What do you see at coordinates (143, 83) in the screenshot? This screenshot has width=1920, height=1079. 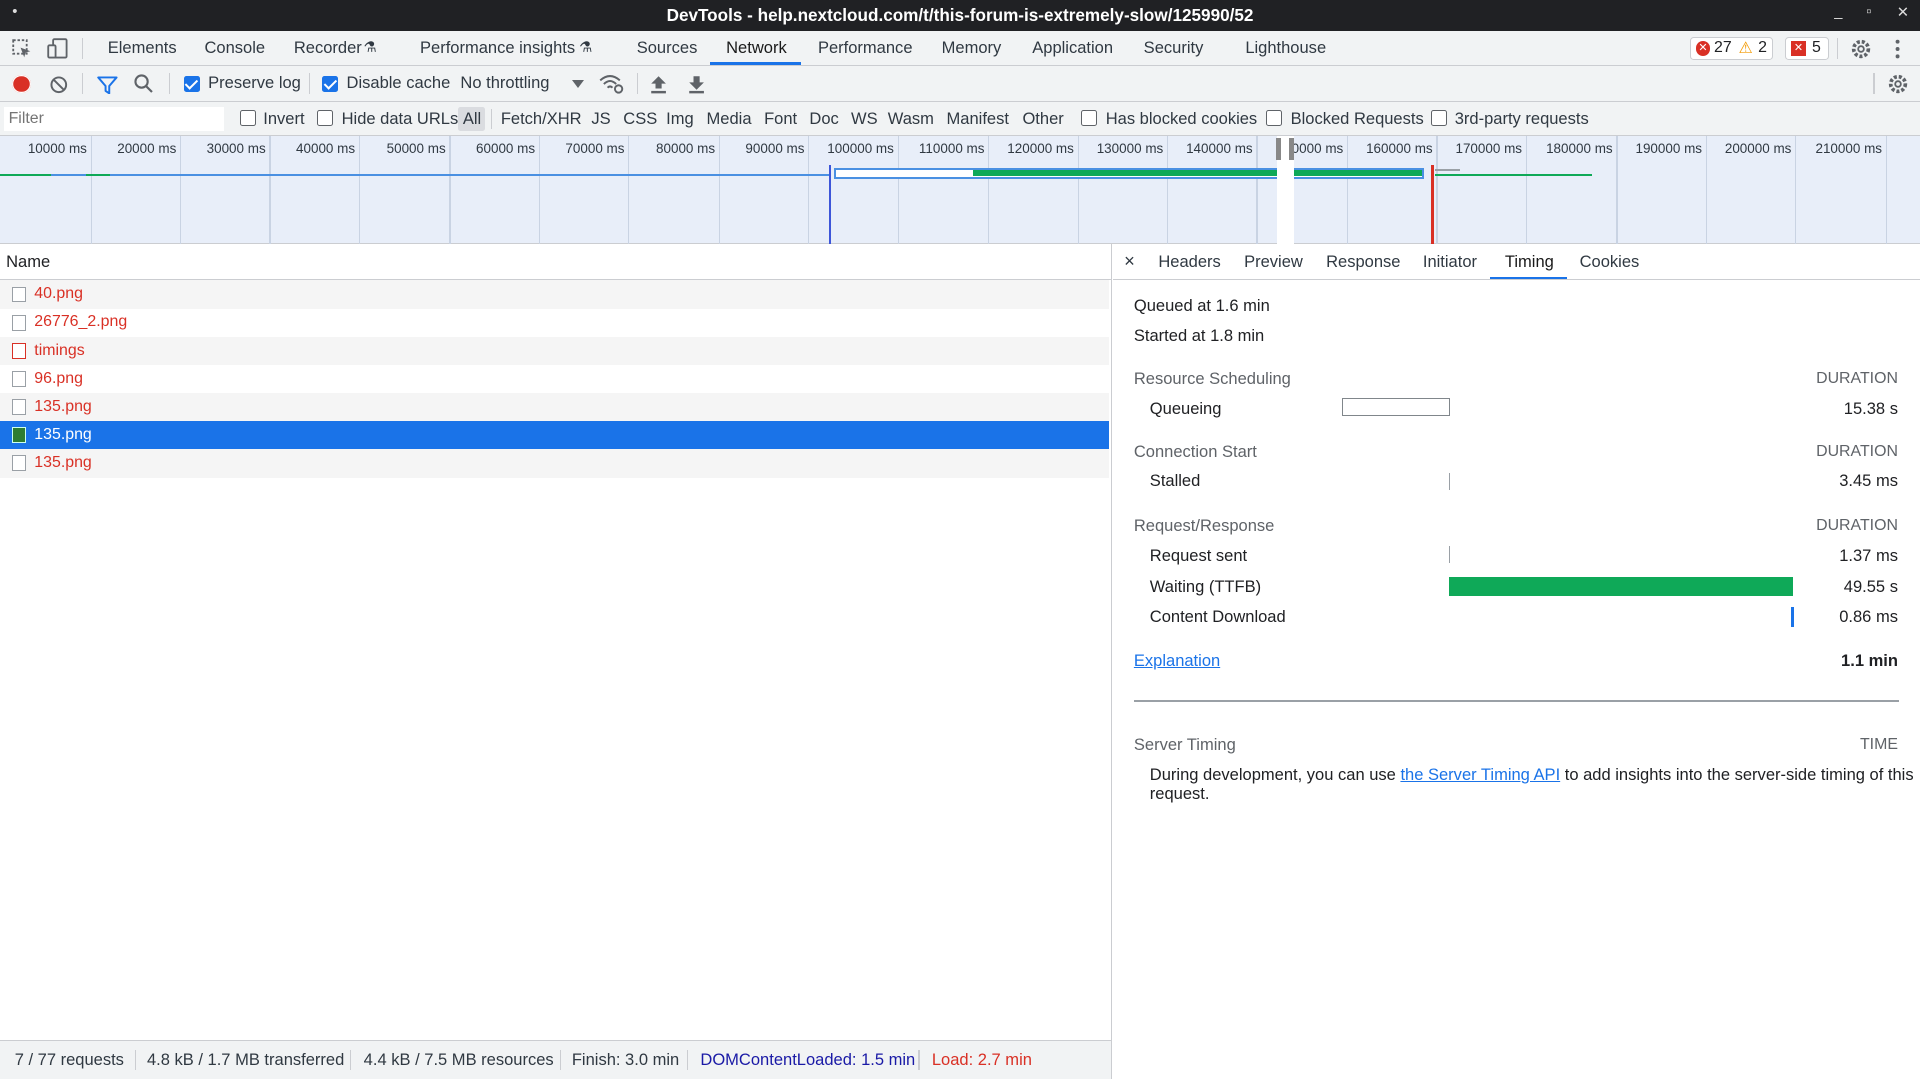 I see `search-icon` at bounding box center [143, 83].